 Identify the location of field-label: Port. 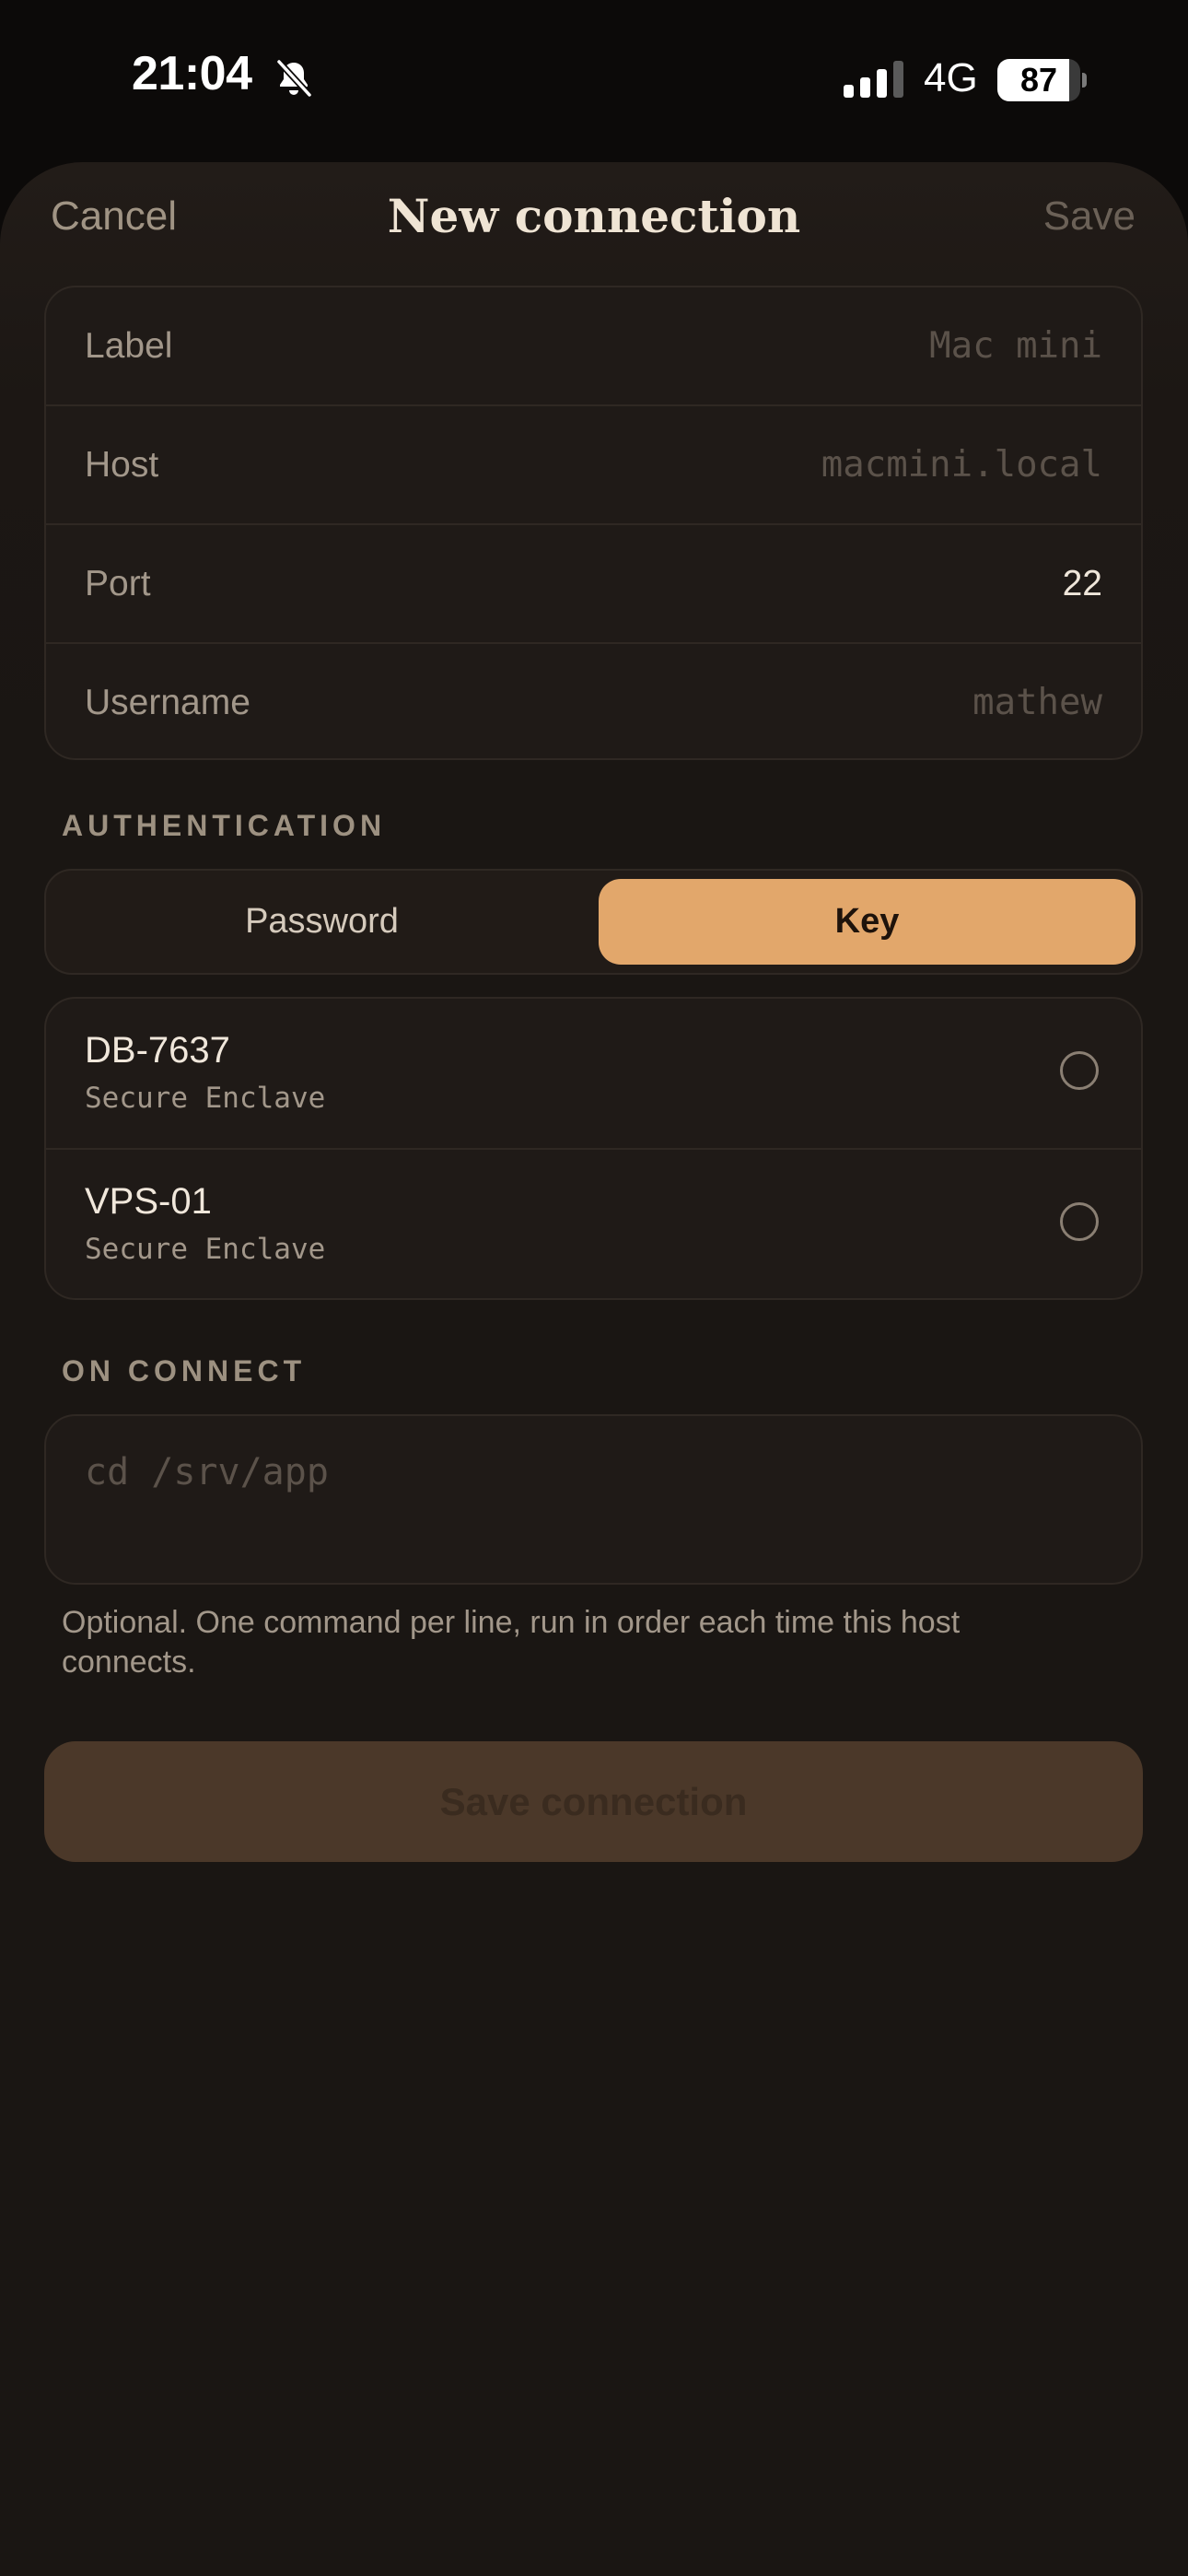
(118, 583).